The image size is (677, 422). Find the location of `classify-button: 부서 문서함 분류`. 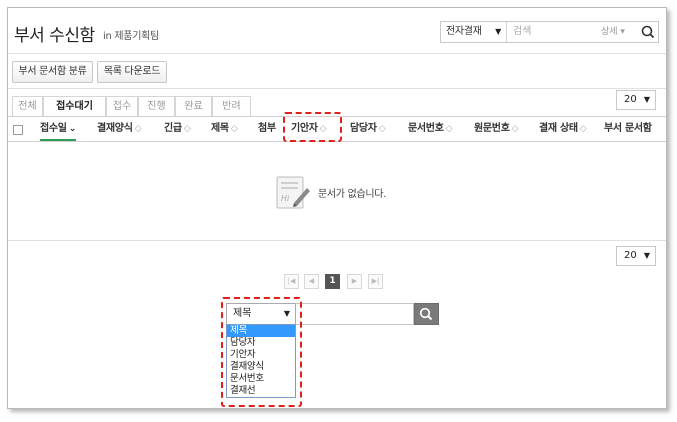

classify-button: 부서 문서함 분류 is located at coordinates (52, 72).